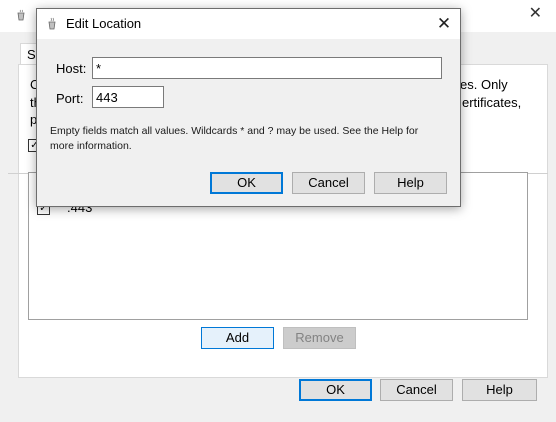 Image resolution: width=556 pixels, height=422 pixels. I want to click on desc-fragment: es. Only, so click(484, 84).